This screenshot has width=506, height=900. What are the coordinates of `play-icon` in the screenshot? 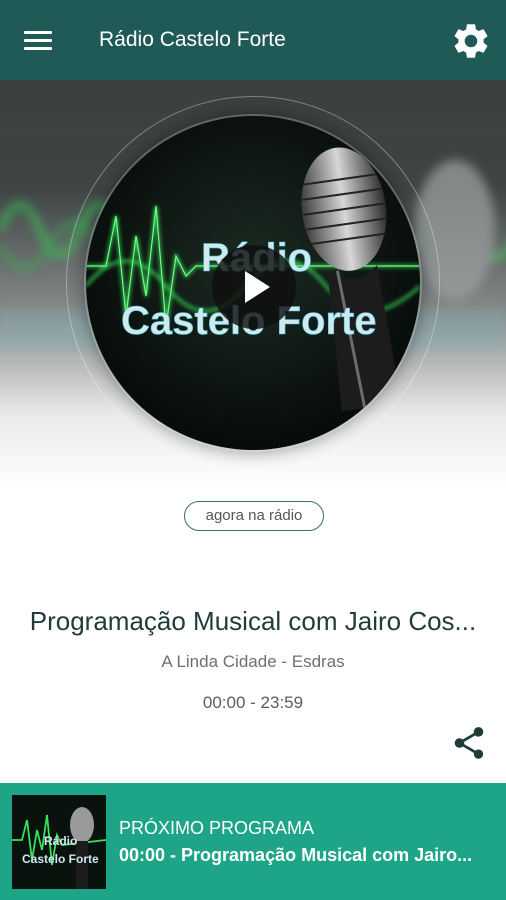 It's located at (257, 287).